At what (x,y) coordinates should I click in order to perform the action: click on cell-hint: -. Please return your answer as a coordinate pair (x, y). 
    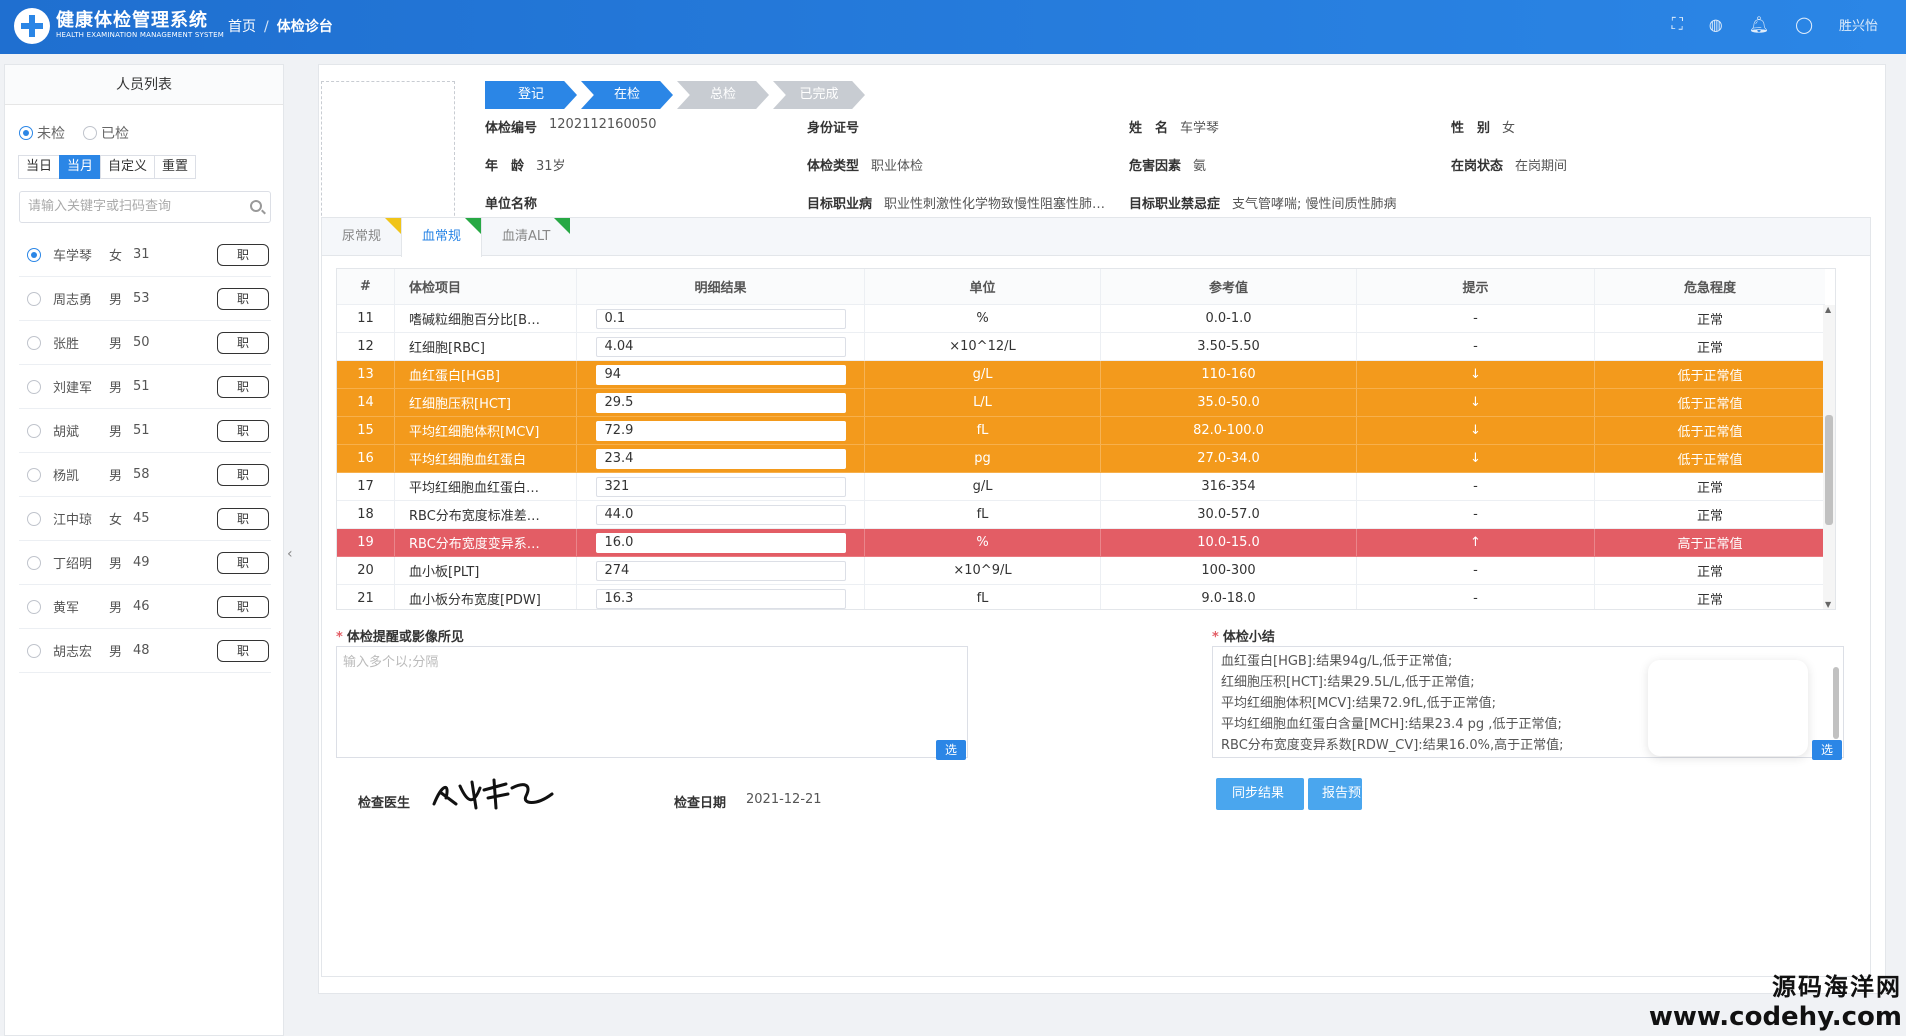
    Looking at the image, I should click on (1476, 346).